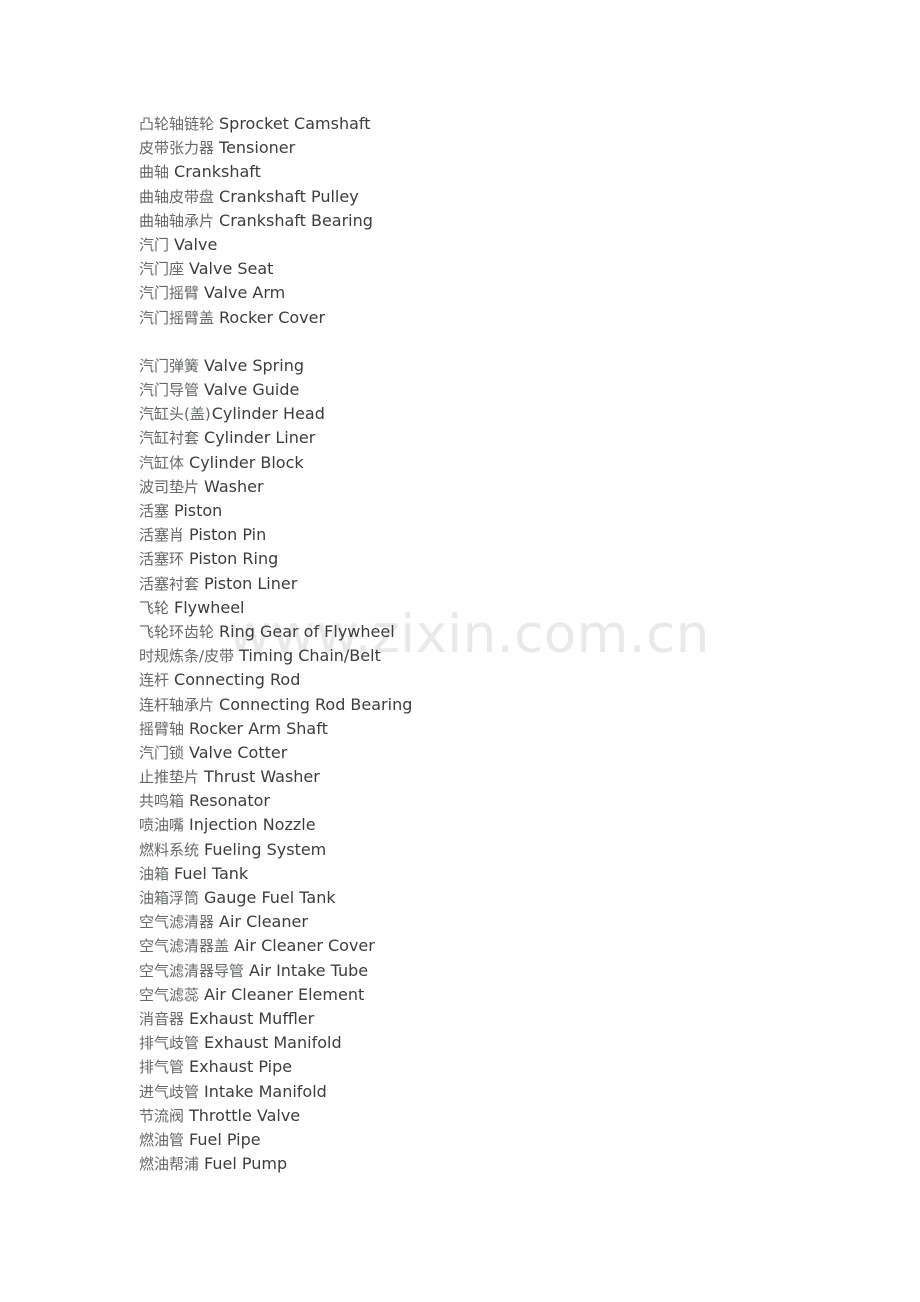  What do you see at coordinates (252, 390) in the screenshot?
I see `term-english: Valve Guide` at bounding box center [252, 390].